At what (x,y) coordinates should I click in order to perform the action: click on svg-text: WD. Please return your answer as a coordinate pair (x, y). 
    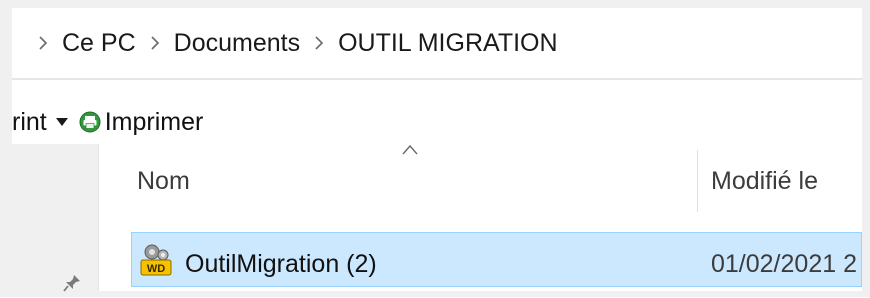
    Looking at the image, I should click on (156, 269).